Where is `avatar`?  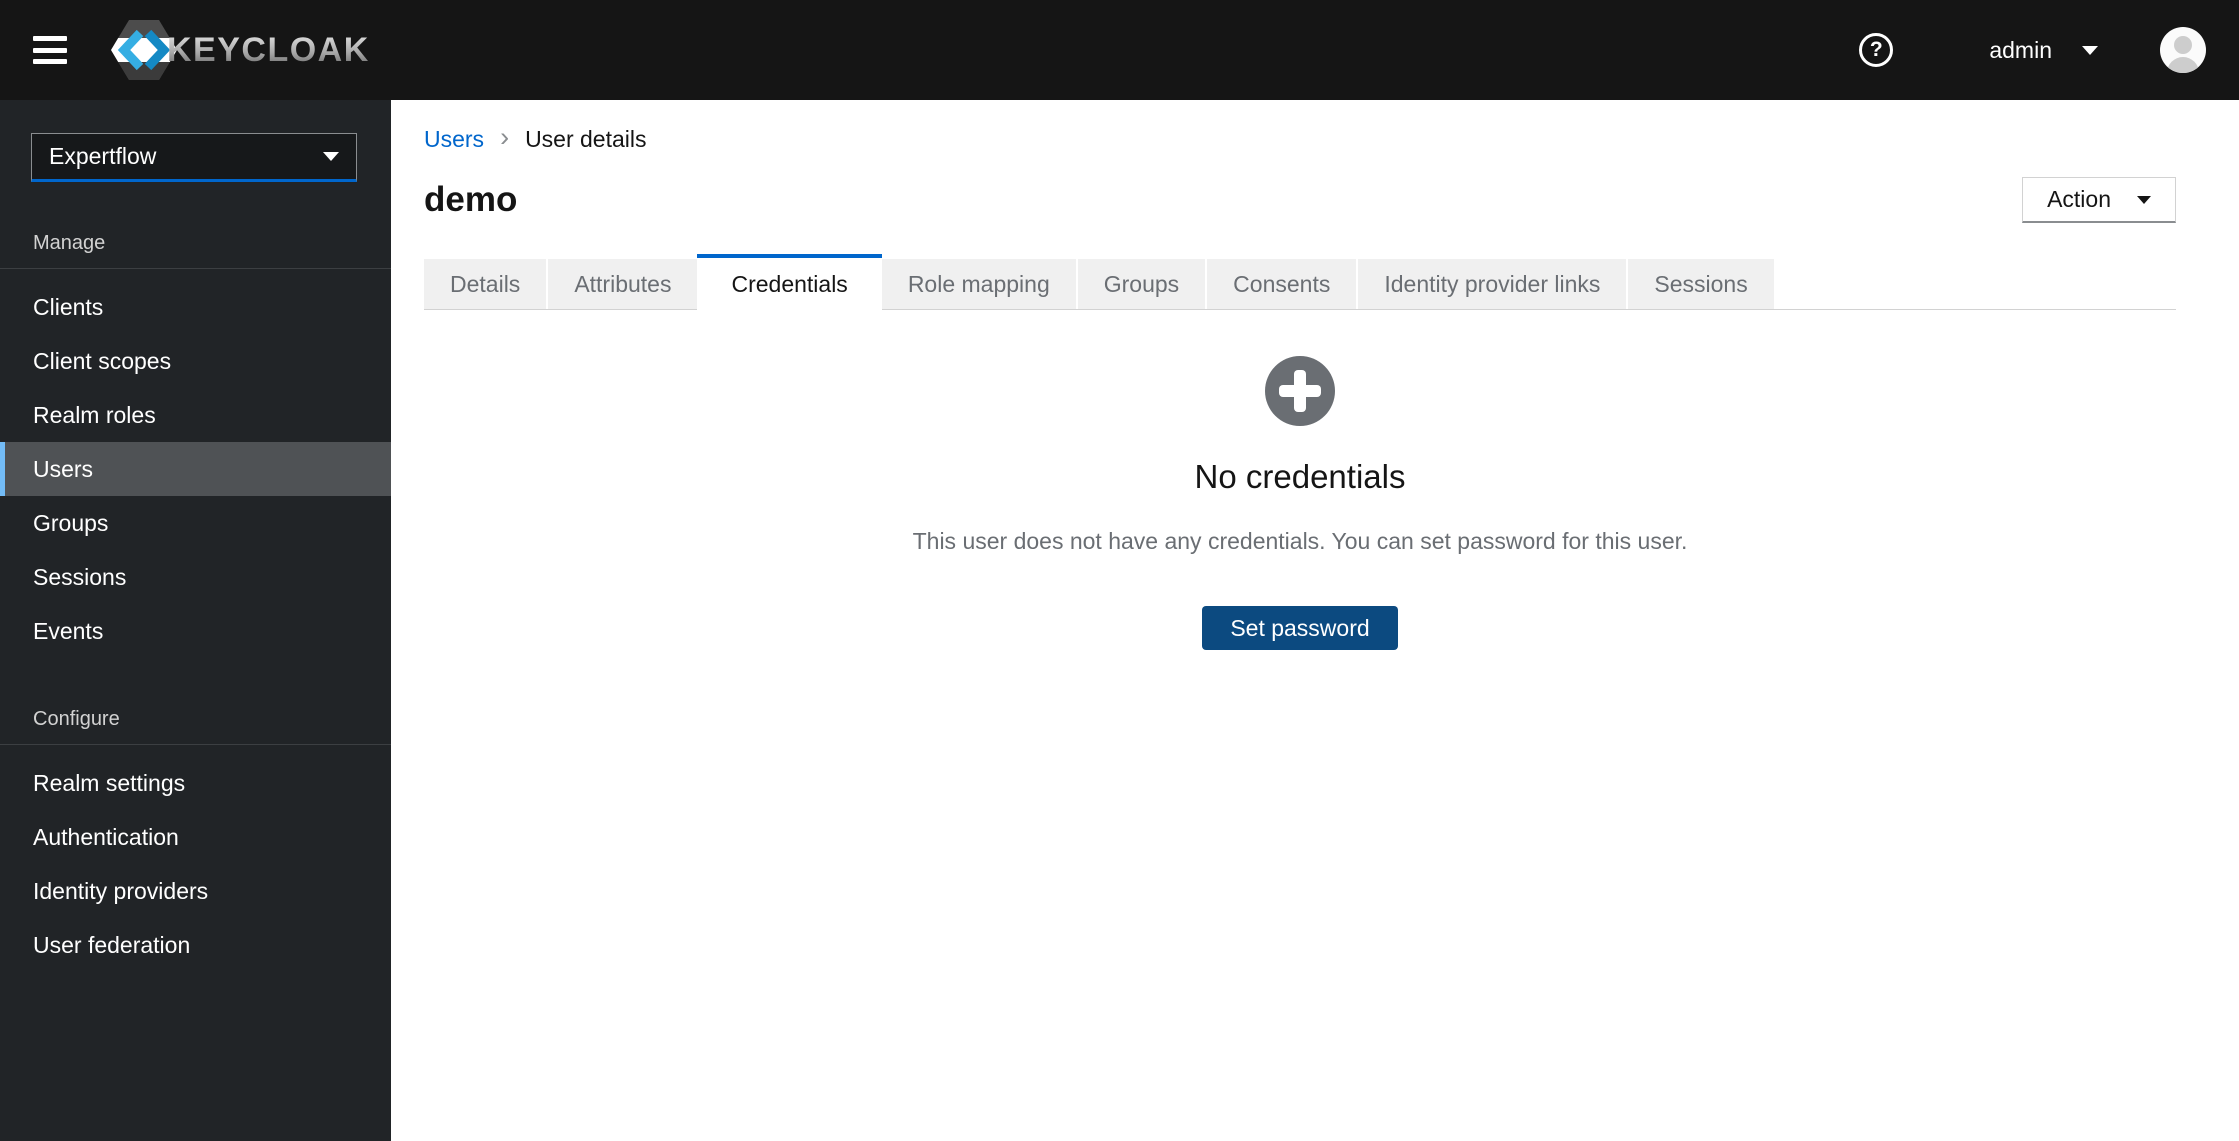
avatar is located at coordinates (2183, 50).